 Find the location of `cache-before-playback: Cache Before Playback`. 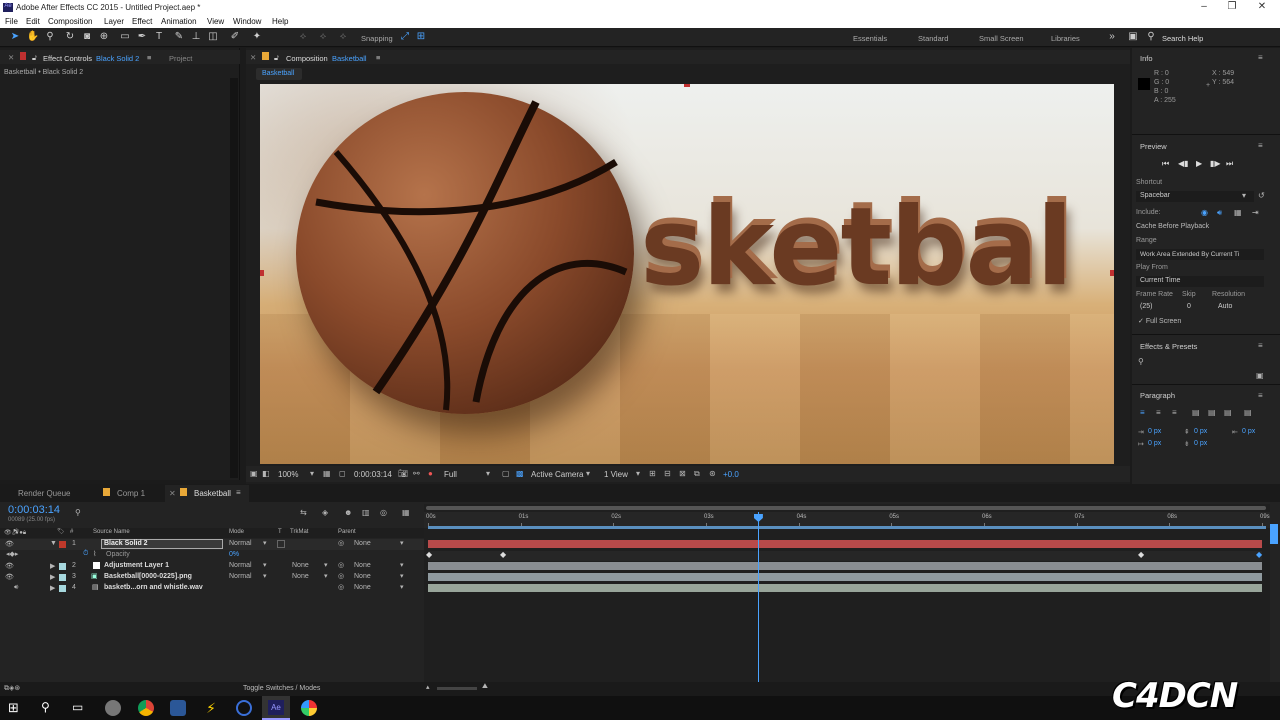

cache-before-playback: Cache Before Playback is located at coordinates (1172, 226).